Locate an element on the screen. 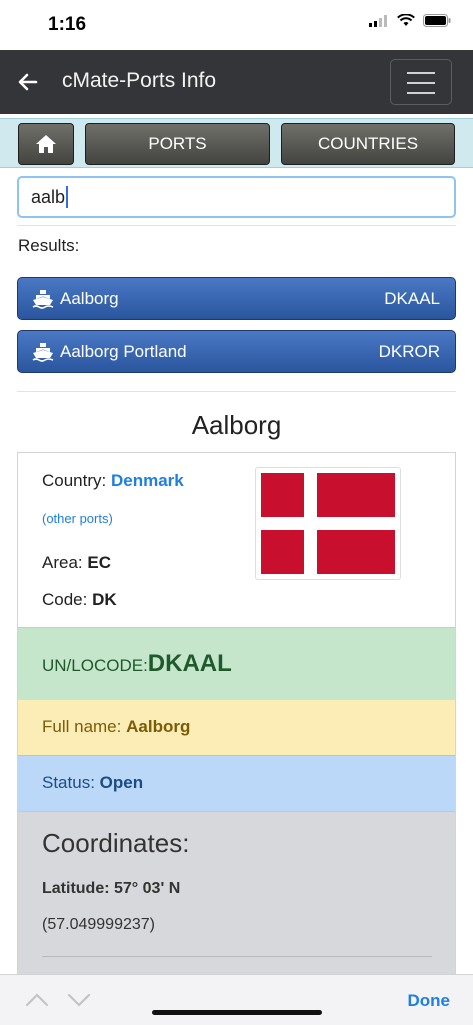 Image resolution: width=473 pixels, height=1025 pixels. result-name: Aalborg is located at coordinates (89, 298).